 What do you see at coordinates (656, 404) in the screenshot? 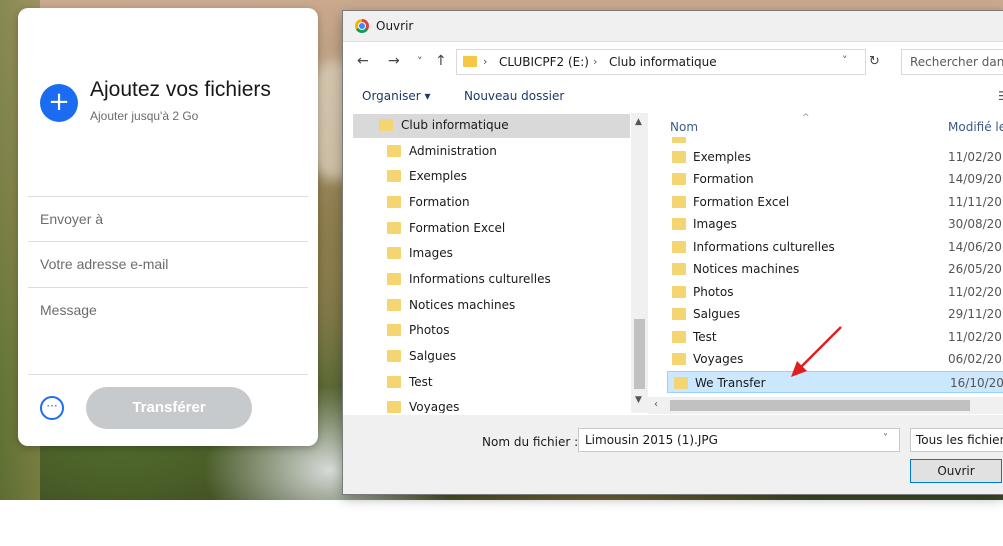
I see `scroll-left-icon: ‹` at bounding box center [656, 404].